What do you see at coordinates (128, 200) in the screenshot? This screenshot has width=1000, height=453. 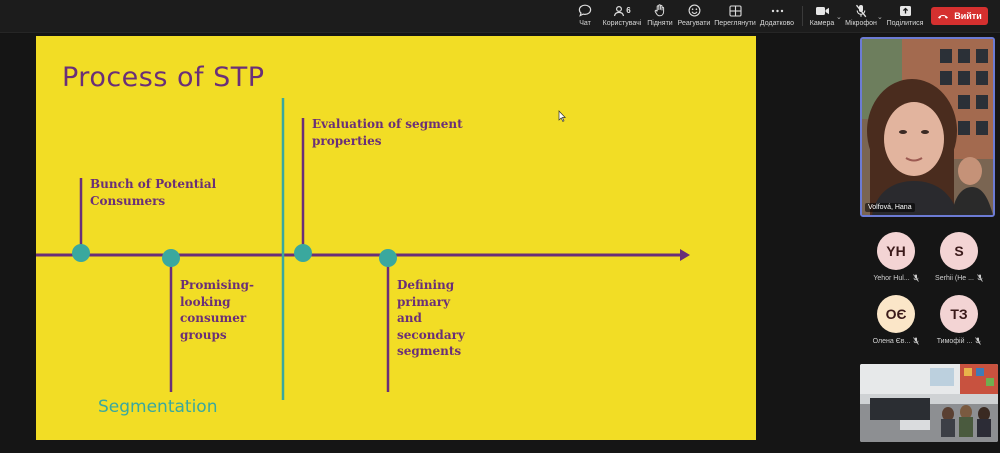 I see `label-line: Consumers` at bounding box center [128, 200].